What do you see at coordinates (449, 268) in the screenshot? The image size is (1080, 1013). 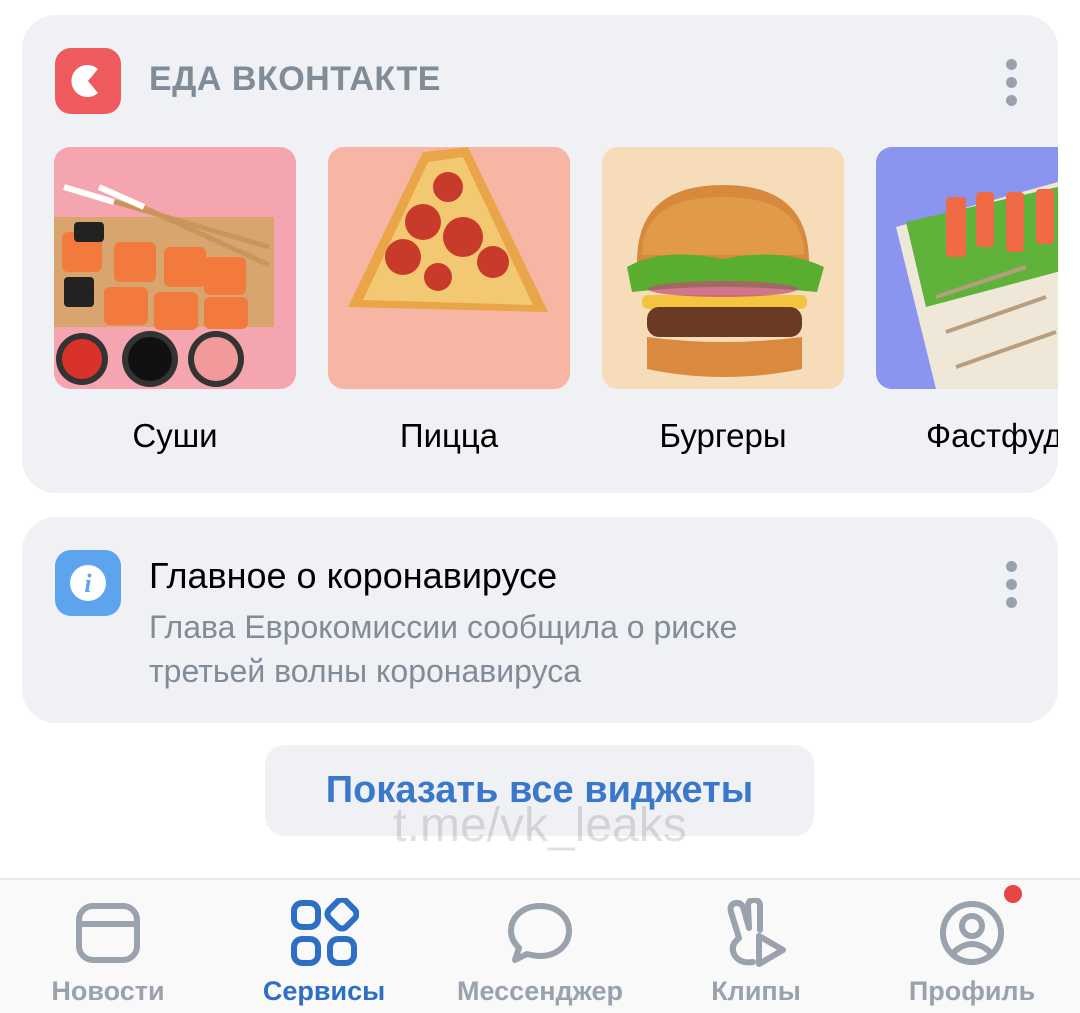 I see `pizza-image` at bounding box center [449, 268].